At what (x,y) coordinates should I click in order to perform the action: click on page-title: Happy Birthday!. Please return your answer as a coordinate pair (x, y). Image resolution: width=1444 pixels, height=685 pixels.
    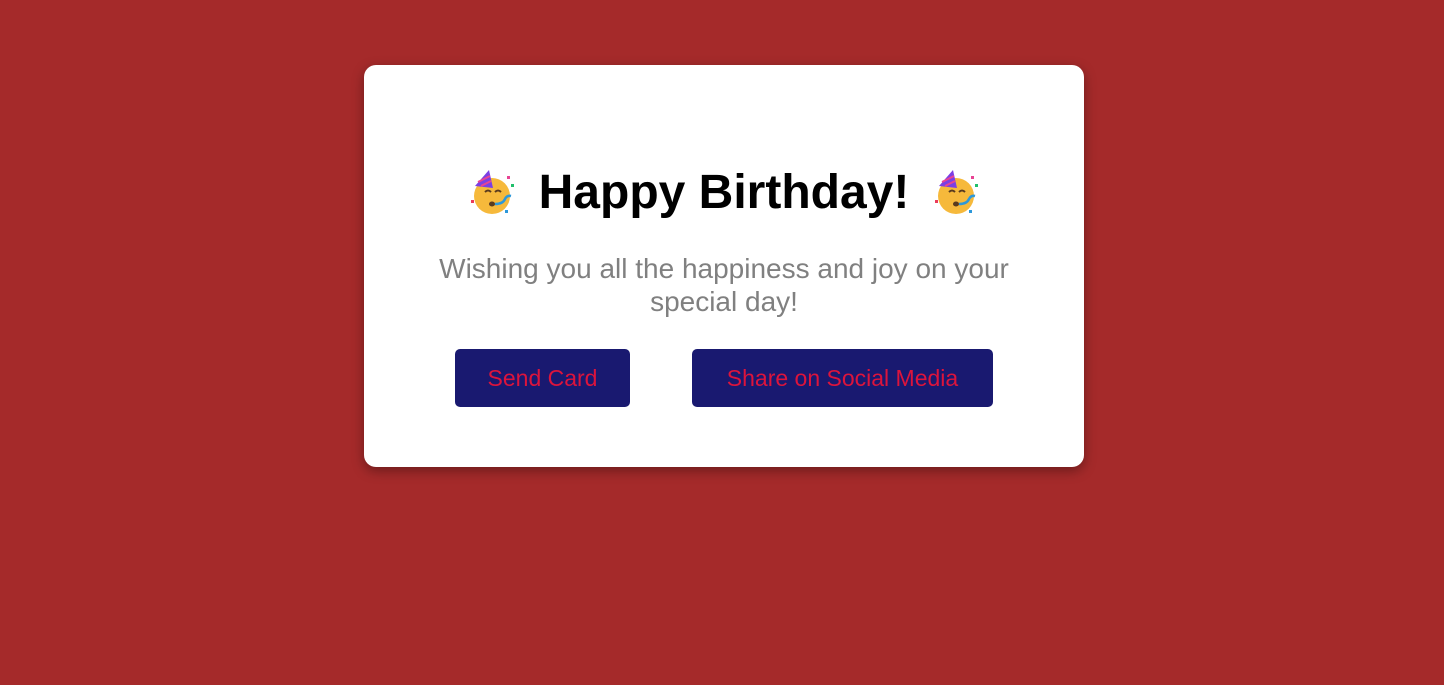
    Looking at the image, I should click on (724, 192).